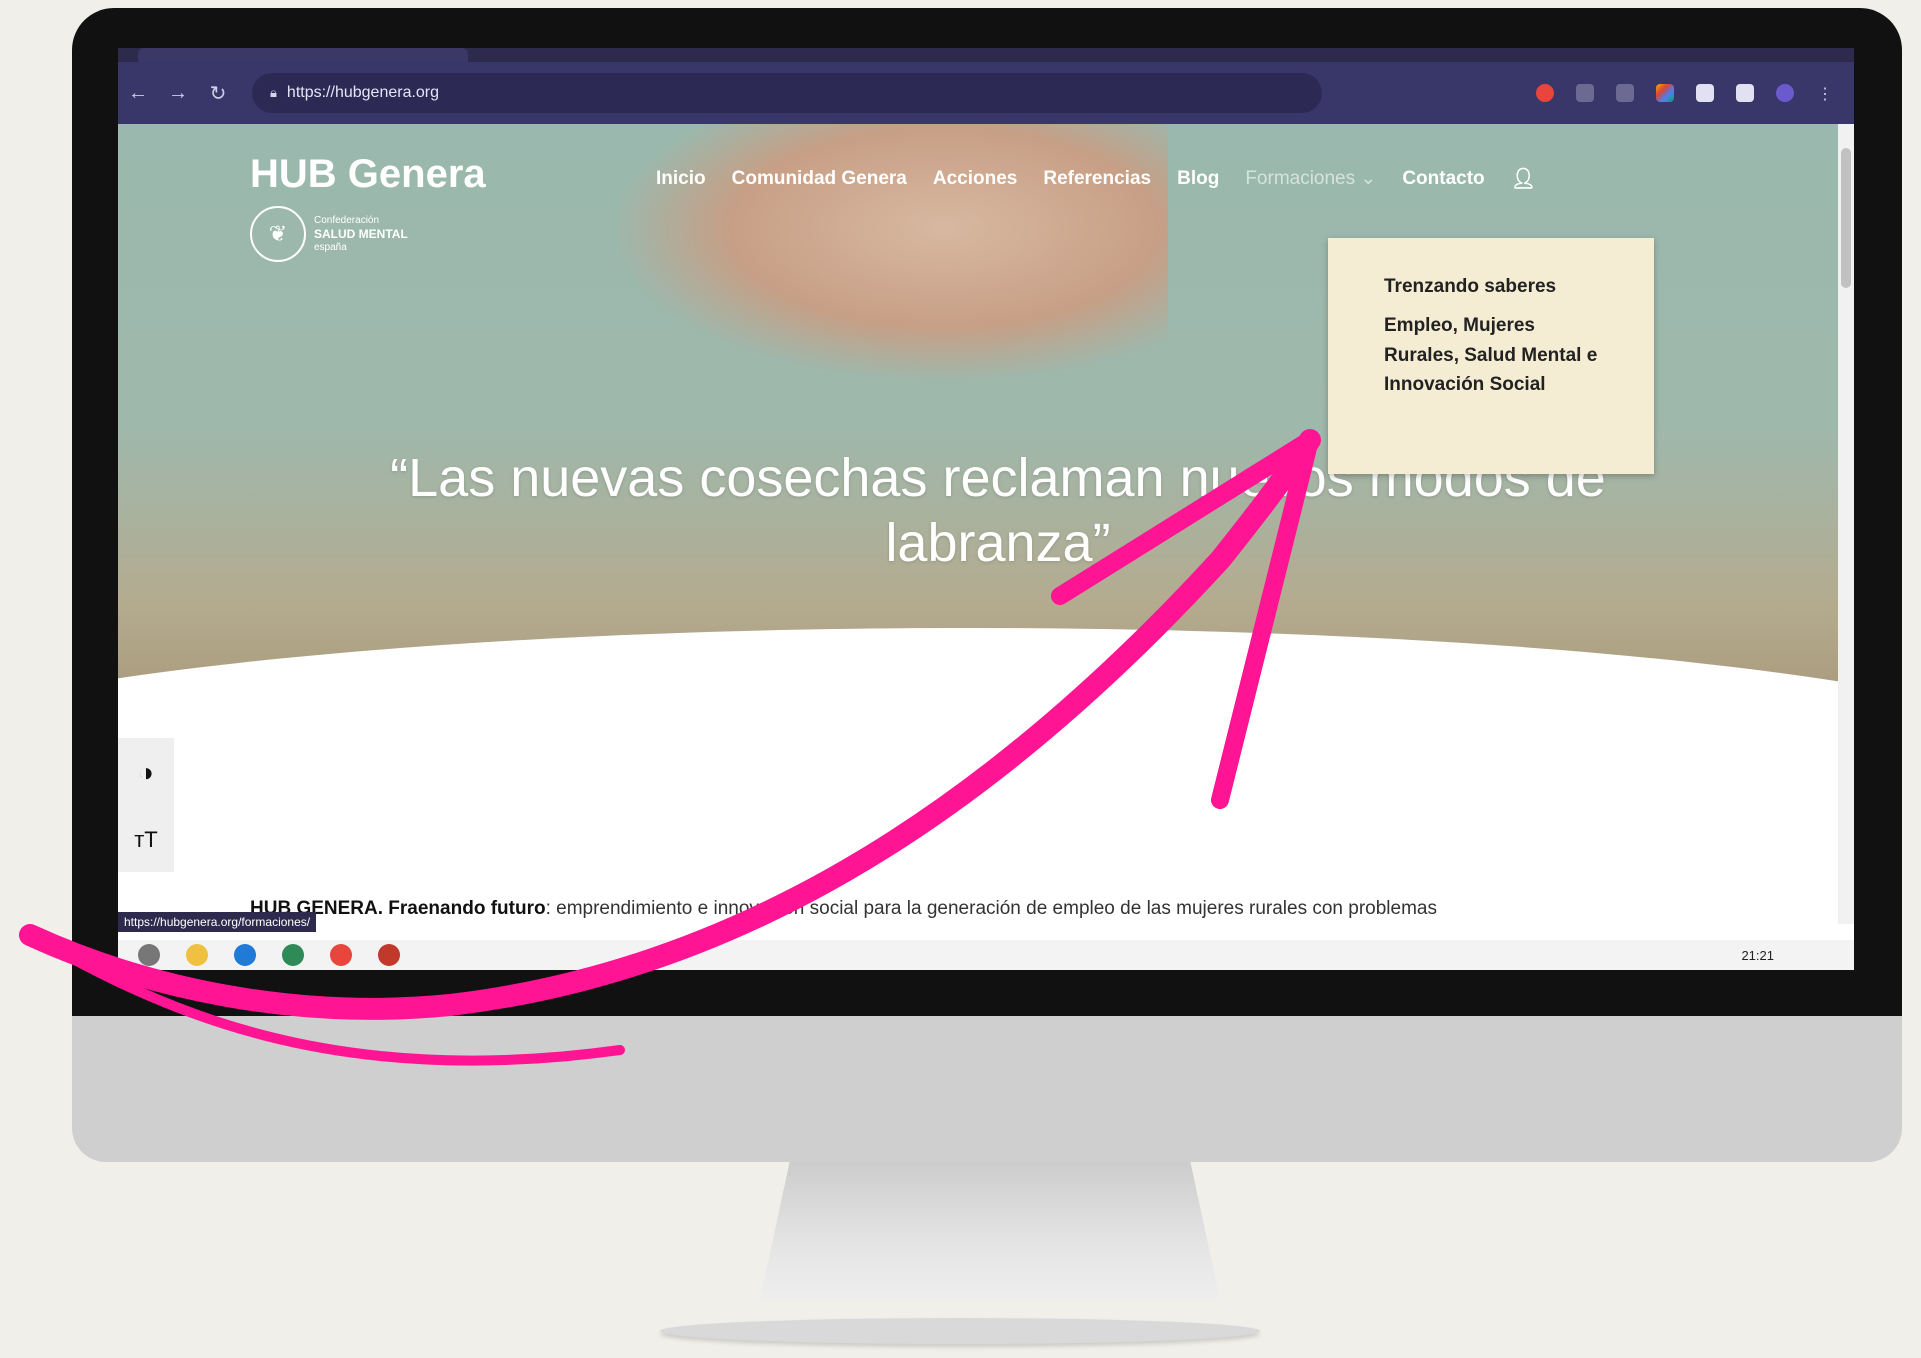 This screenshot has width=1921, height=1358. What do you see at coordinates (217, 922) in the screenshot?
I see `status-url: https://hubgenera.org/formaciones/` at bounding box center [217, 922].